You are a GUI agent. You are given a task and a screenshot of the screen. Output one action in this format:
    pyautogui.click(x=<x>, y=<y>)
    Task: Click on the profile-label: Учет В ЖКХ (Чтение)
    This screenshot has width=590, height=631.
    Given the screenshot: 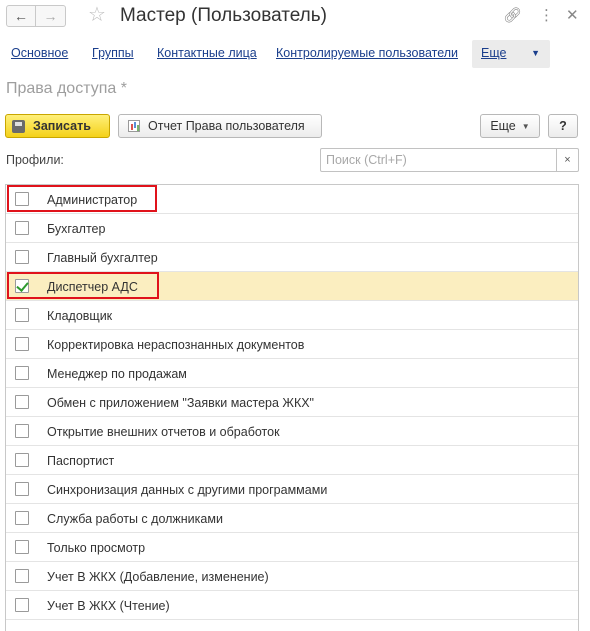 What is the action you would take?
    pyautogui.click(x=108, y=606)
    